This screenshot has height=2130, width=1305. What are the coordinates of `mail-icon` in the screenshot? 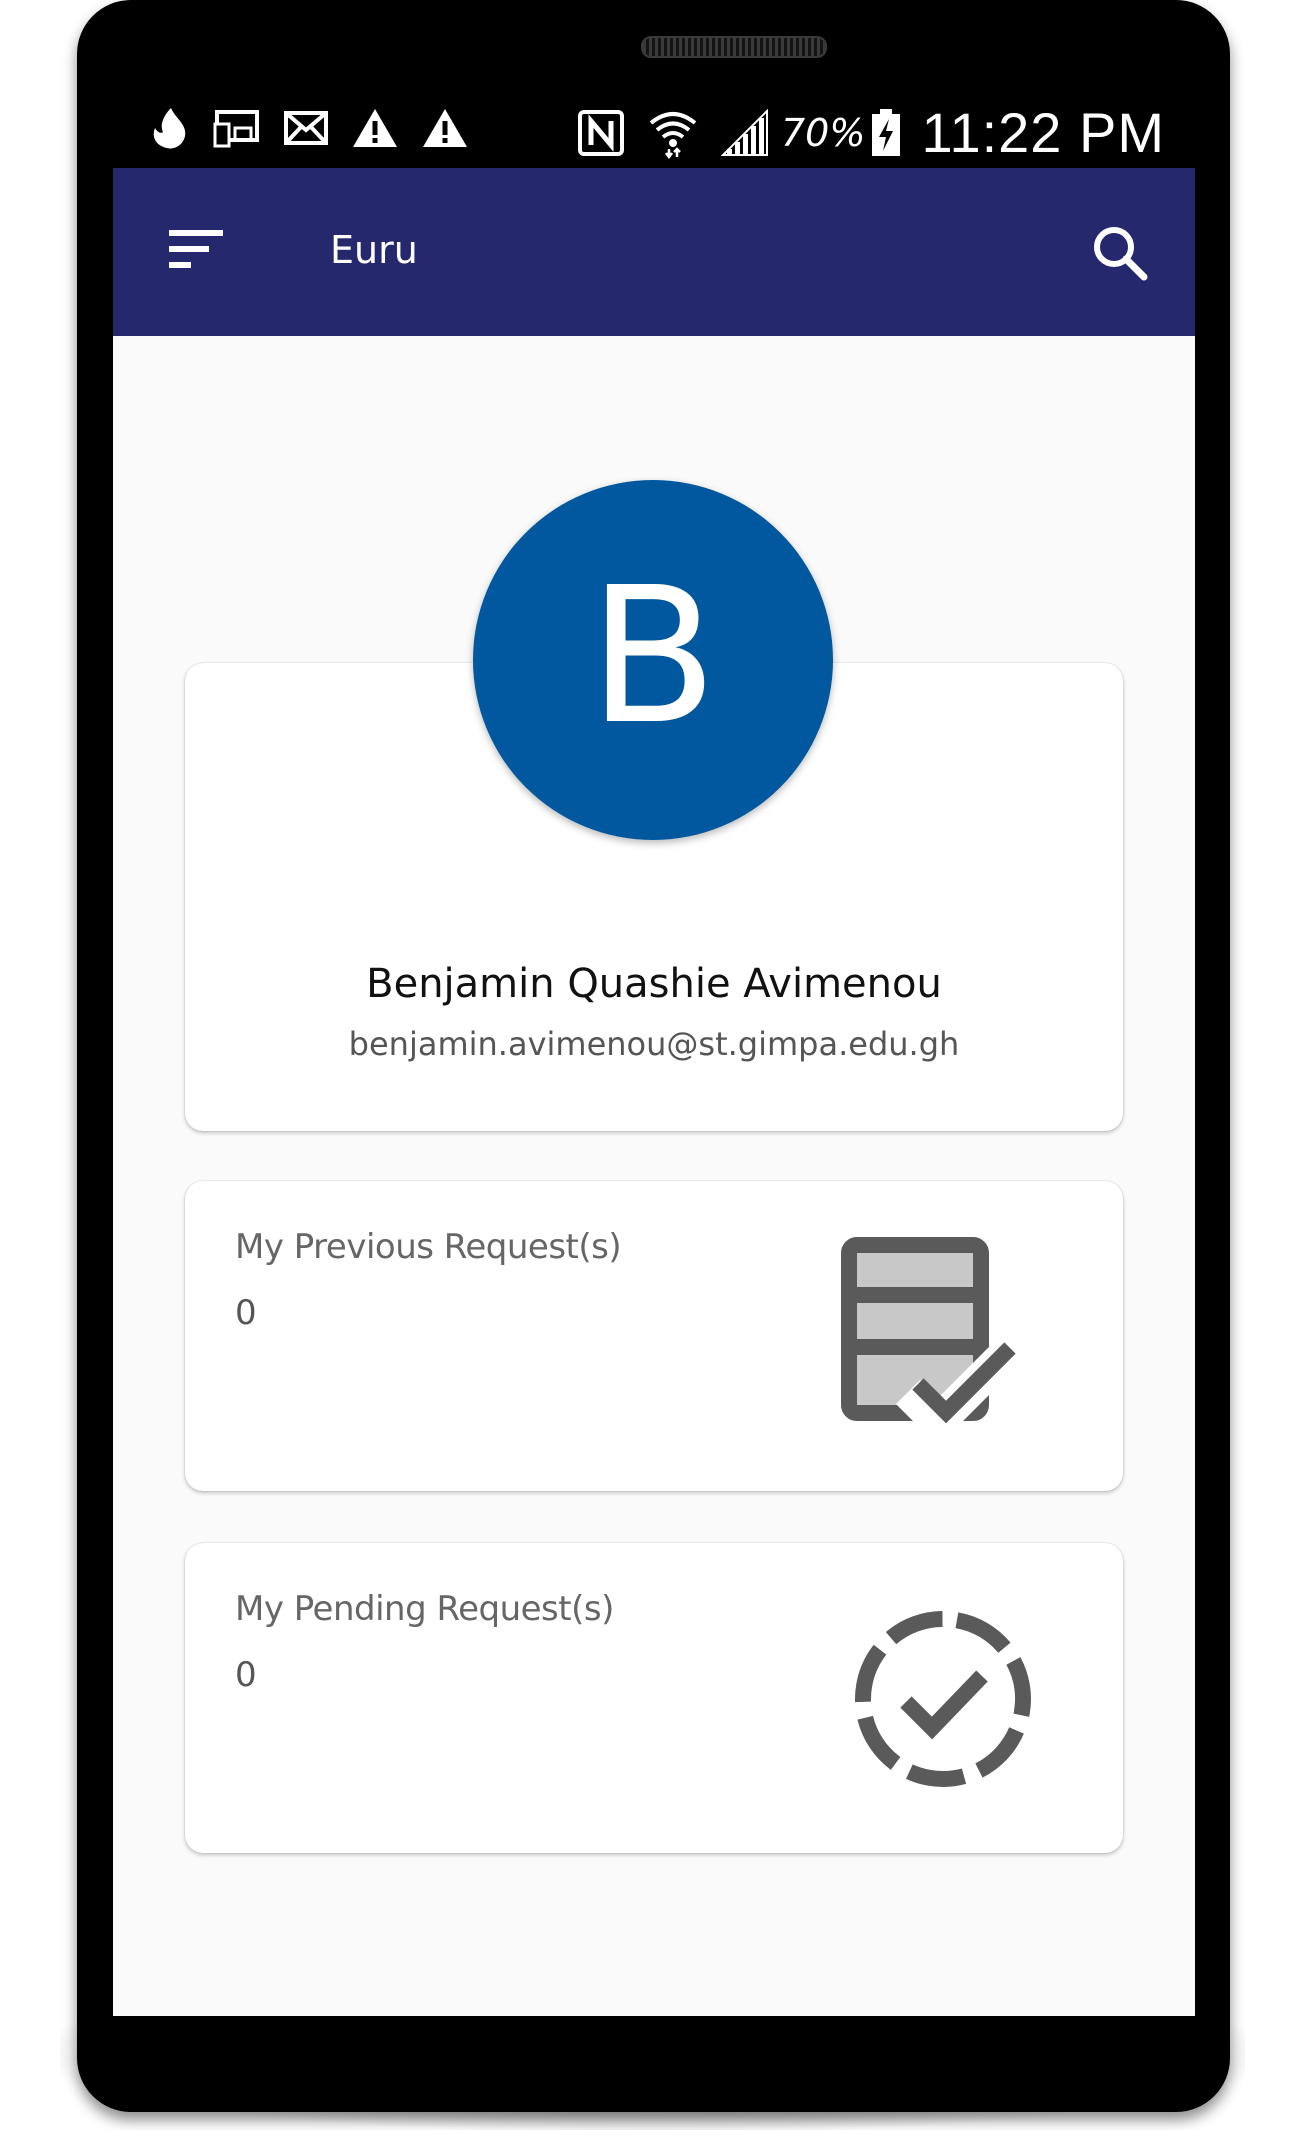 It's located at (306, 128).